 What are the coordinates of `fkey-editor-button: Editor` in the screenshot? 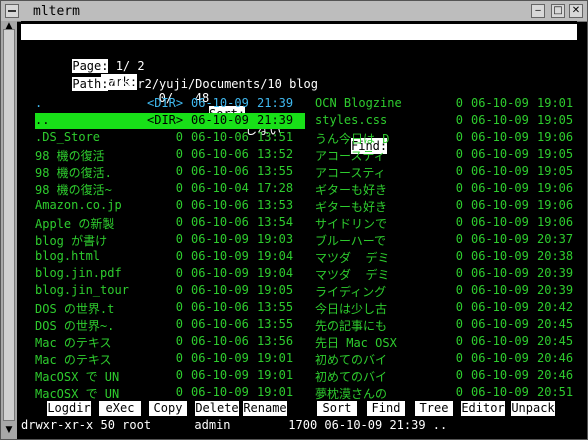 It's located at (483, 408).